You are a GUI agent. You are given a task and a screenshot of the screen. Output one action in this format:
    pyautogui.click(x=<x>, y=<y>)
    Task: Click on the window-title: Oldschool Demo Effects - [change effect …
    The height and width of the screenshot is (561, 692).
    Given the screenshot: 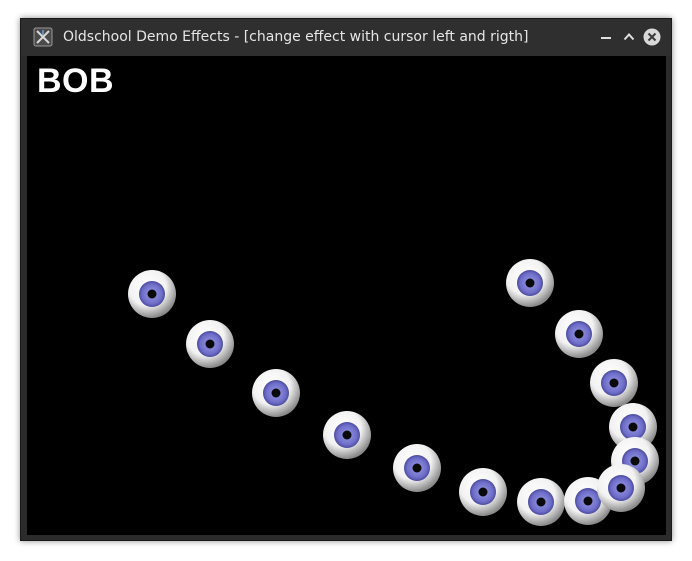 What is the action you would take?
    pyautogui.click(x=296, y=37)
    